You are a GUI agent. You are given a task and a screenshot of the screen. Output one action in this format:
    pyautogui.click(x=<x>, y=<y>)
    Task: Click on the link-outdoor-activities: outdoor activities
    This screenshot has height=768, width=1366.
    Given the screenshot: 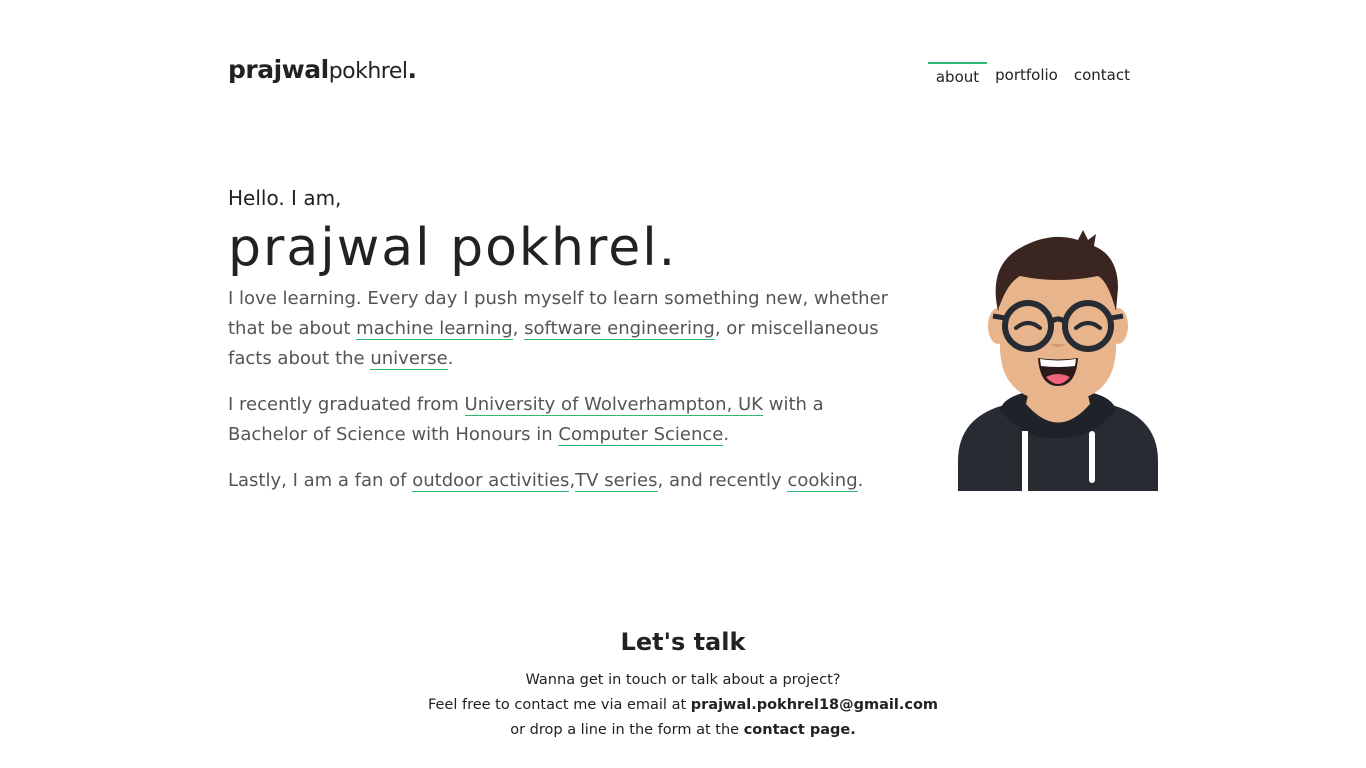 What is the action you would take?
    pyautogui.click(x=491, y=481)
    